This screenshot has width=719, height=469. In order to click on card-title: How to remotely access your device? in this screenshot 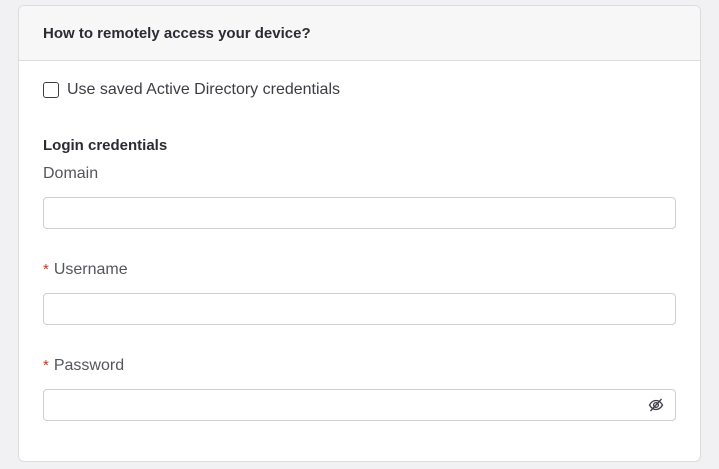, I will do `click(177, 33)`.